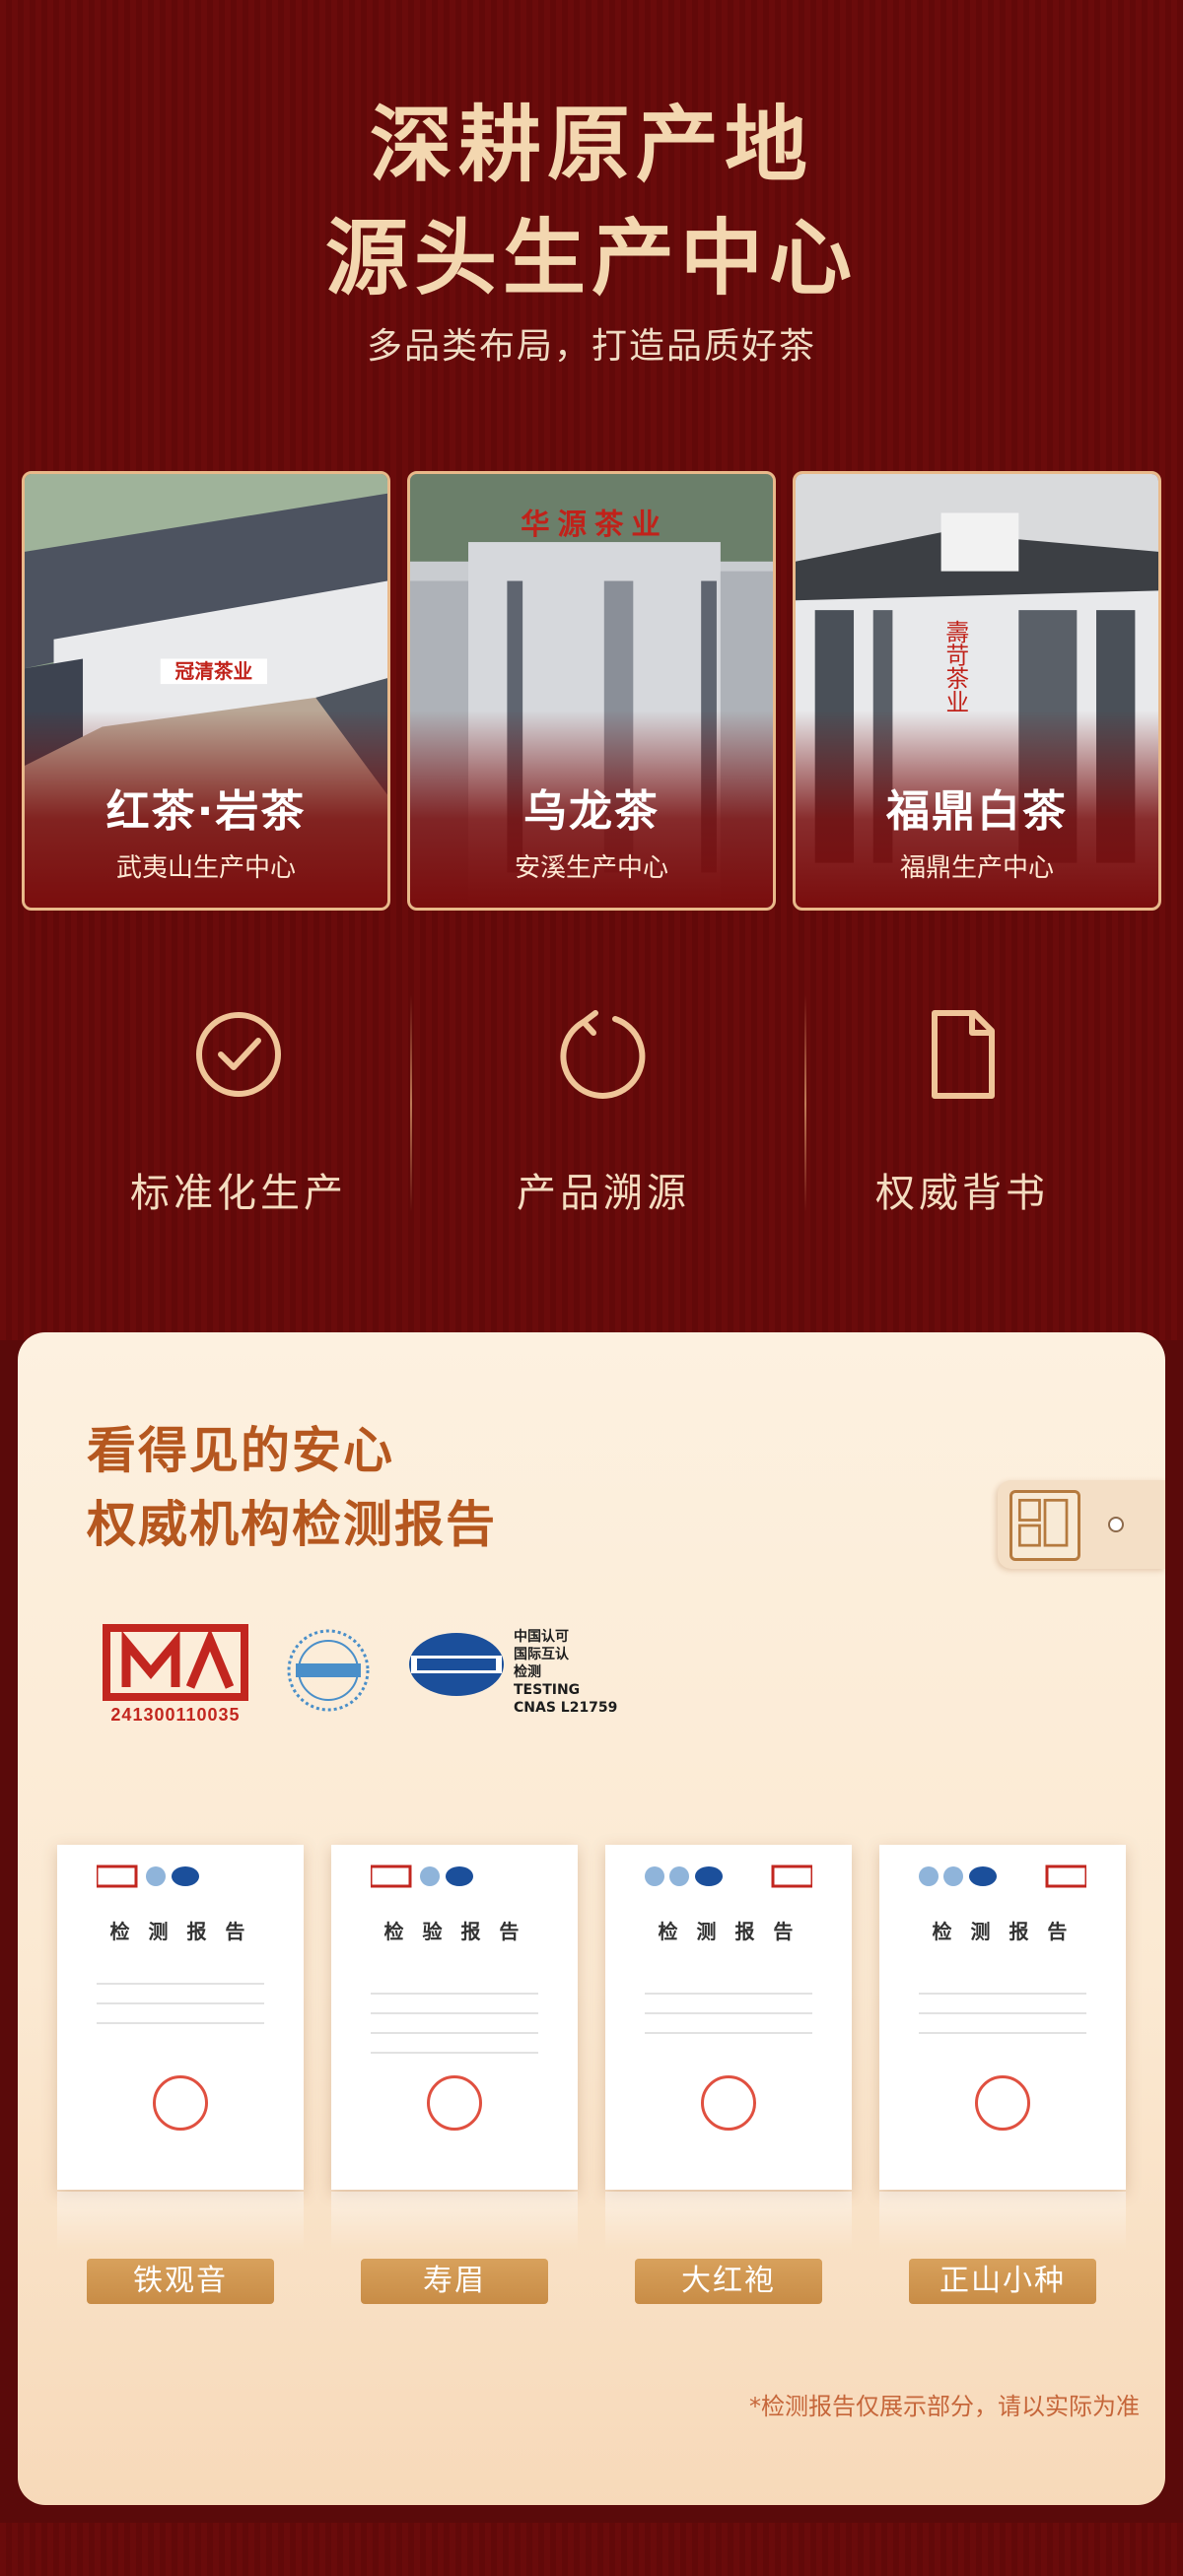 The image size is (1183, 2576). What do you see at coordinates (456, 1665) in the screenshot?
I see `cnas-logo-icon` at bounding box center [456, 1665].